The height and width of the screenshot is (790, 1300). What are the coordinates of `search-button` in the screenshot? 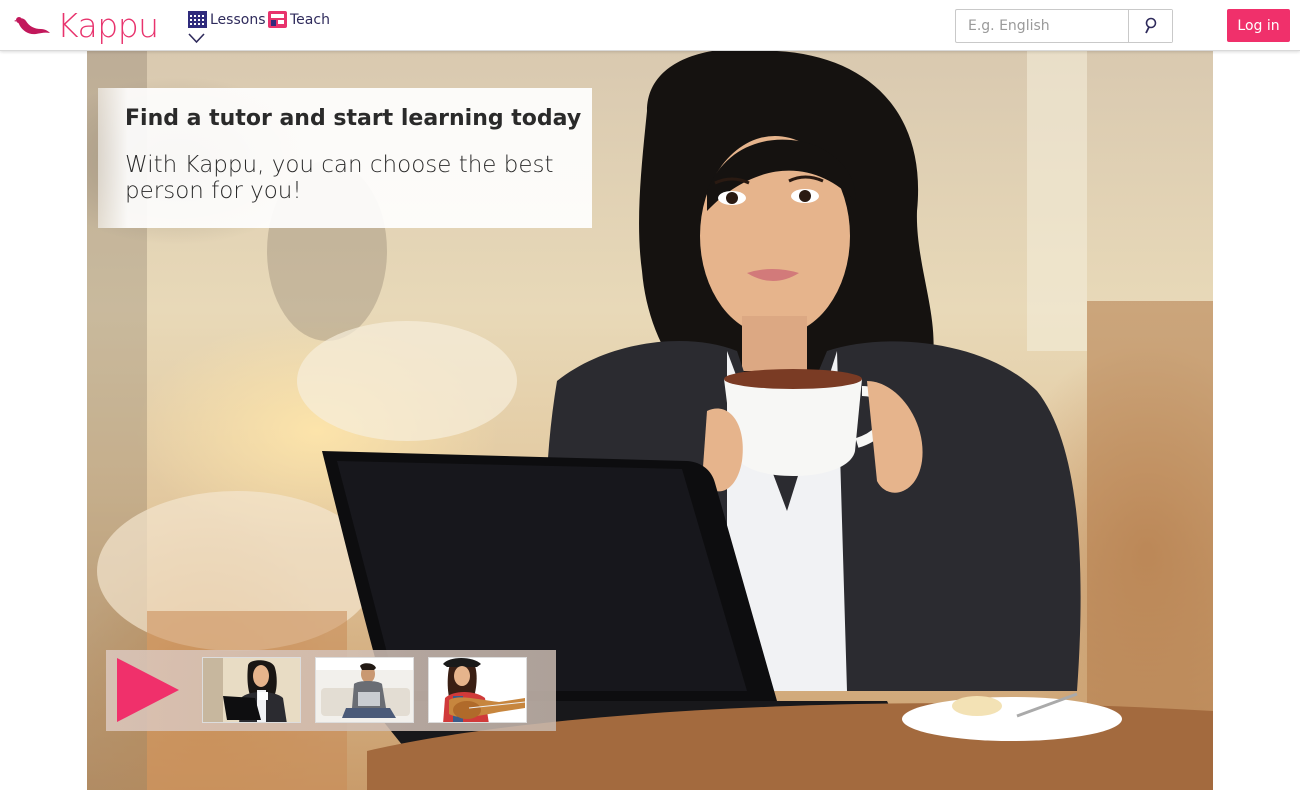 It's located at (1150, 26).